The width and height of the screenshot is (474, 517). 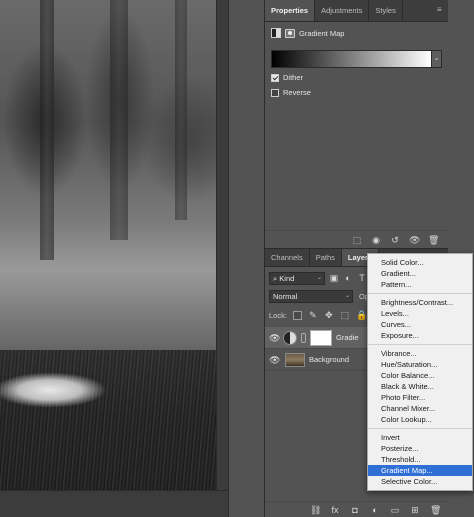 I want to click on properties-header: Gradient Map, so click(x=356, y=33).